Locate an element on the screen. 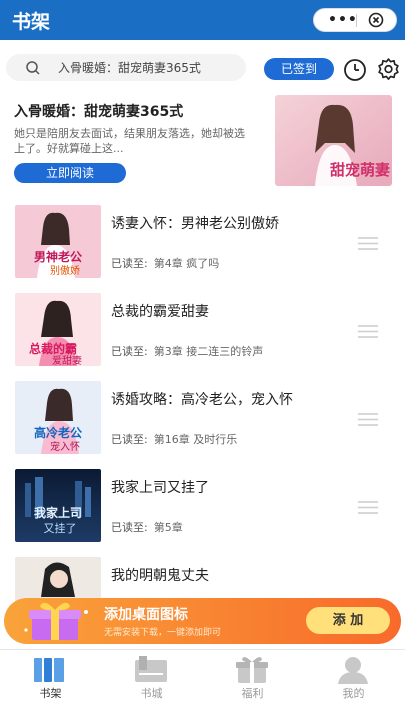 The image size is (405, 710). capsule-divider is located at coordinates (356, 20).